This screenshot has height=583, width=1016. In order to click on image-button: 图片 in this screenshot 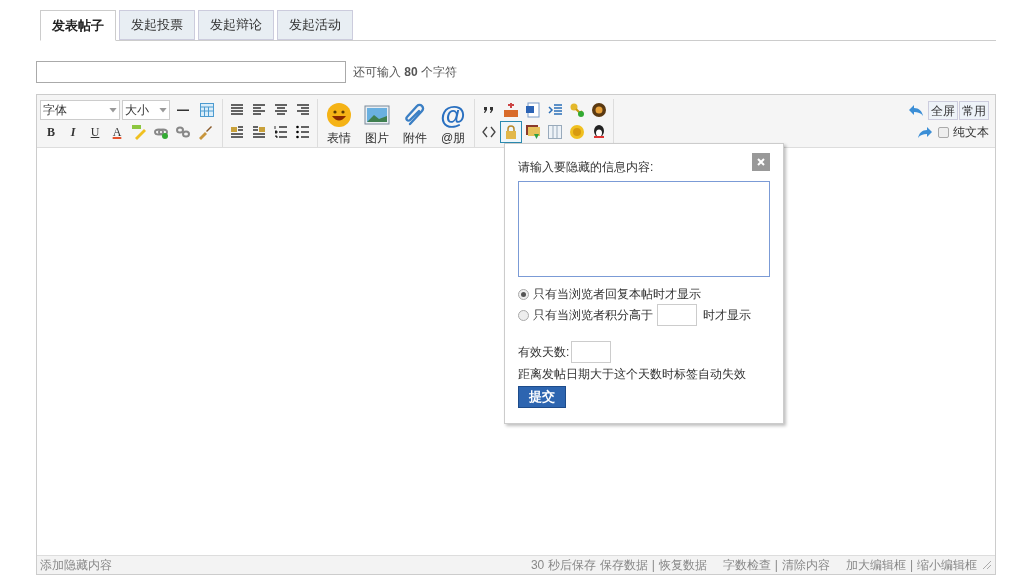, I will do `click(377, 122)`.